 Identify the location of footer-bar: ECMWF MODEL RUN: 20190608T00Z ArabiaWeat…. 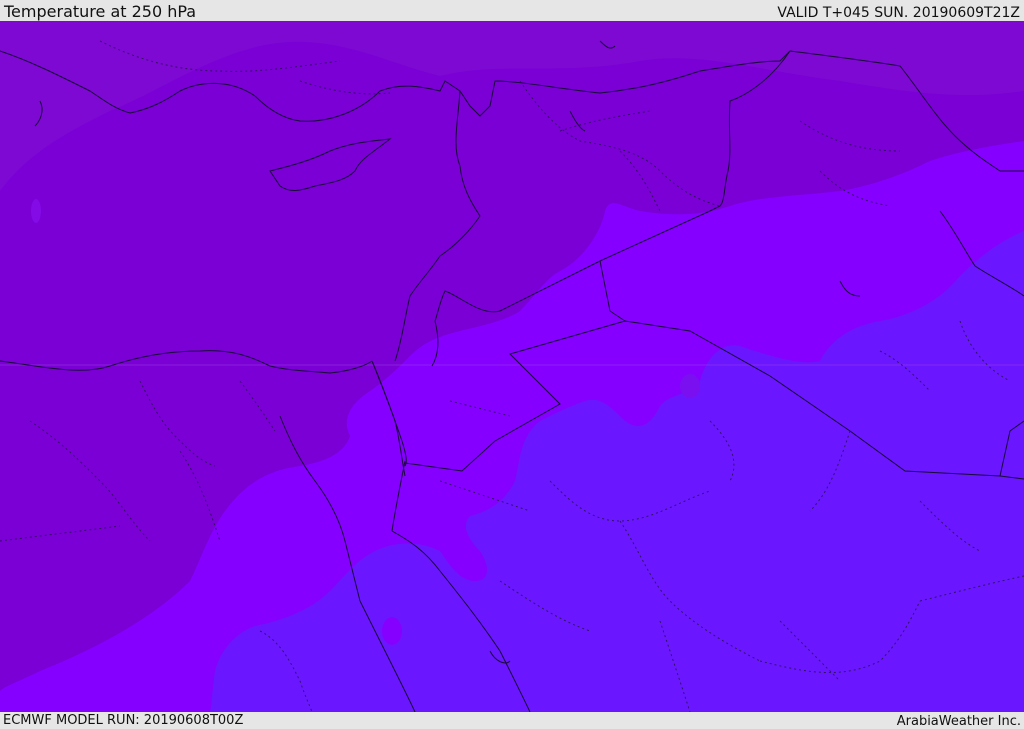
(512, 720).